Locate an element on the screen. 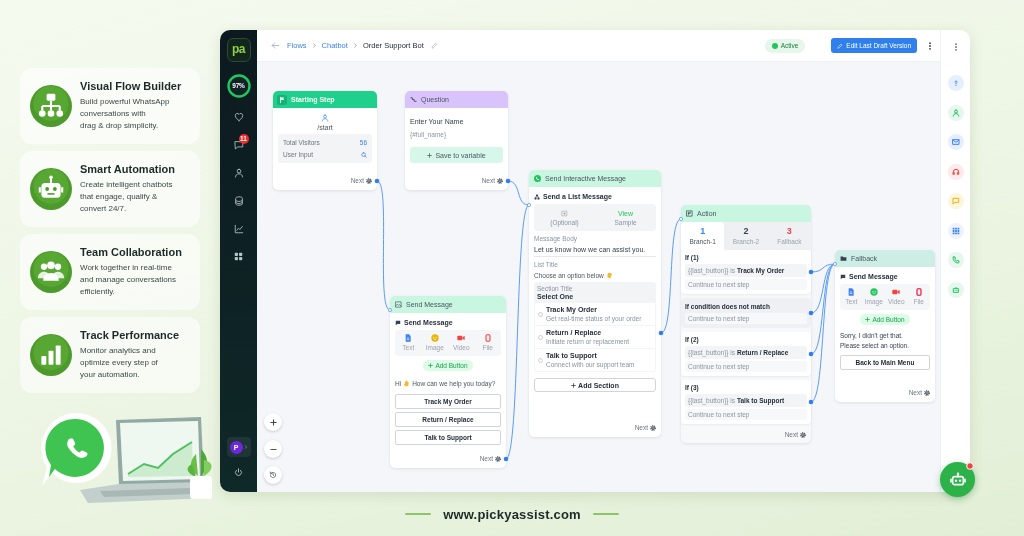 The height and width of the screenshot is (536, 1024). feature-description: Build powerful WhatsApp conversations with drag & drop simplicity. is located at coordinates (125, 114).